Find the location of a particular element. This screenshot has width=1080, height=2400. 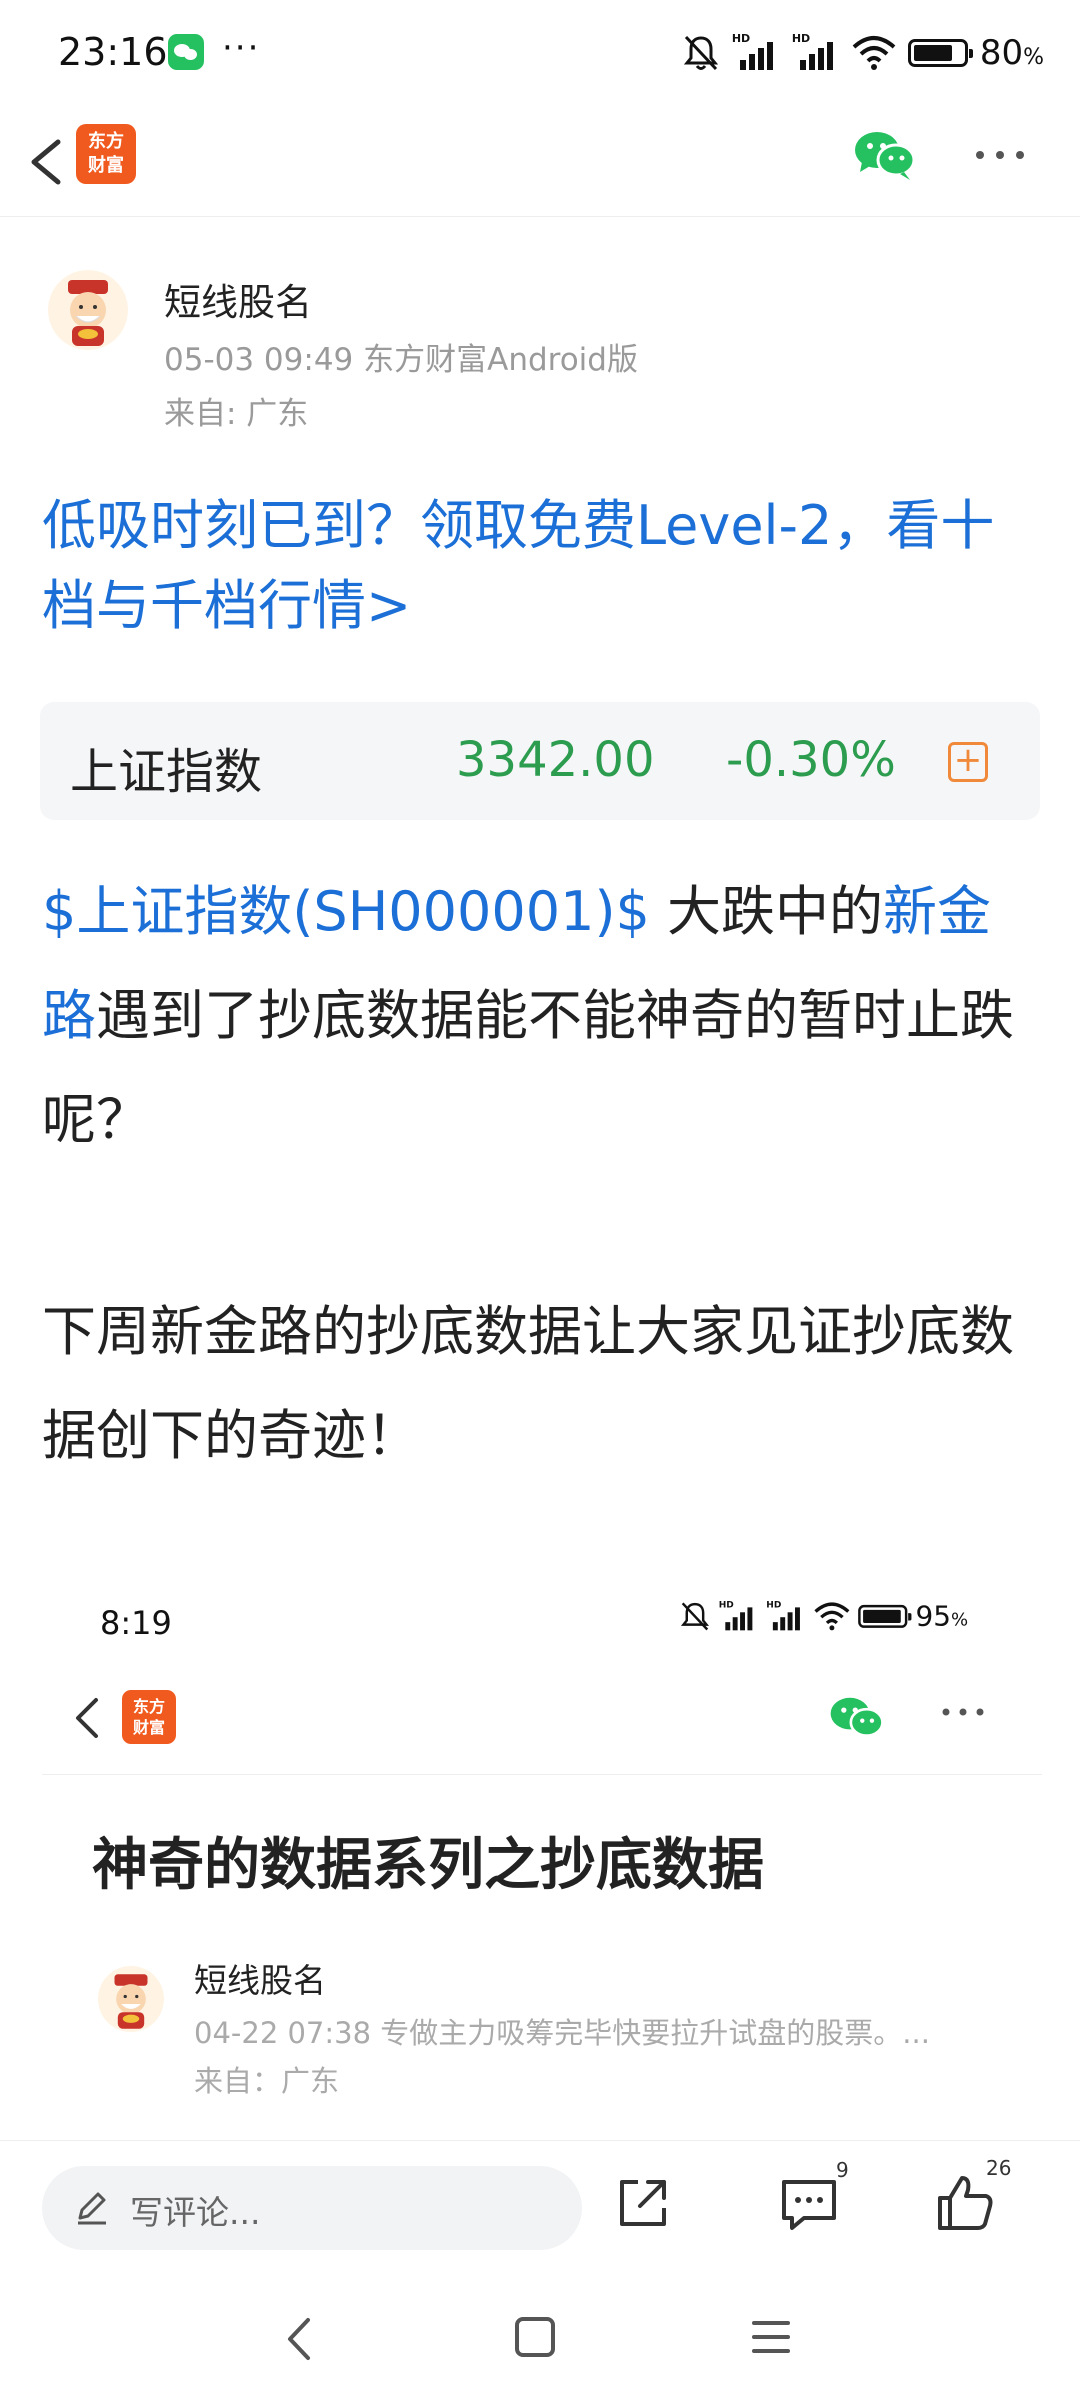

stock-price: 3342.00 is located at coordinates (555, 760).